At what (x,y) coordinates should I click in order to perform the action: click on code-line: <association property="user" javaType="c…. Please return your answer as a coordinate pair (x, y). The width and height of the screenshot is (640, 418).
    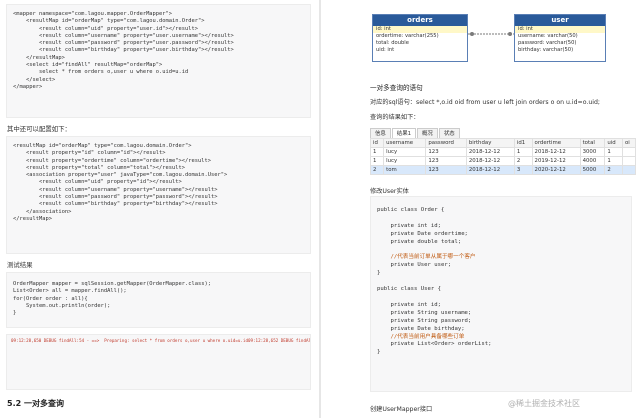
    Looking at the image, I should click on (120, 175).